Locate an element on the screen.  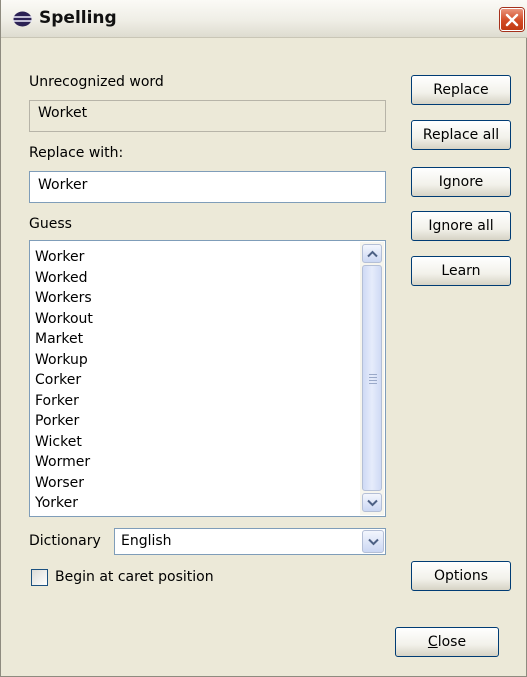
dictionary-label: Dictionary is located at coordinates (65, 541).